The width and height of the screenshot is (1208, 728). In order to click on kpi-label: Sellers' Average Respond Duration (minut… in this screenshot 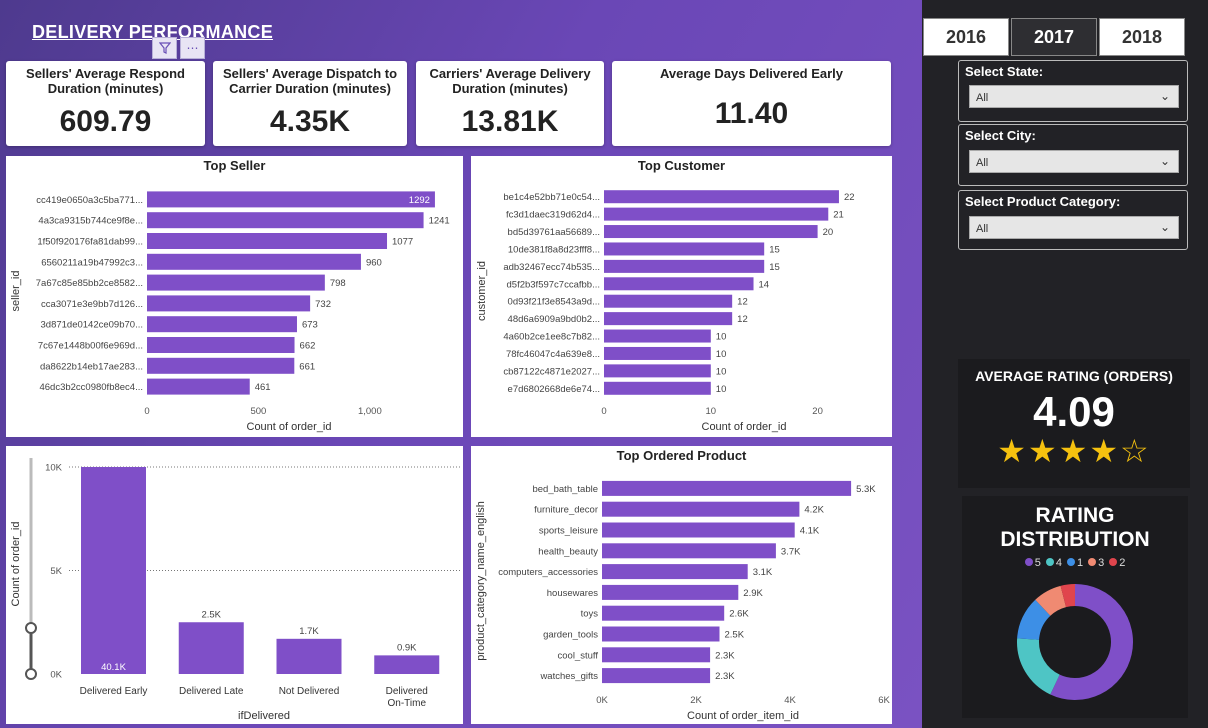, I will do `click(105, 81)`.